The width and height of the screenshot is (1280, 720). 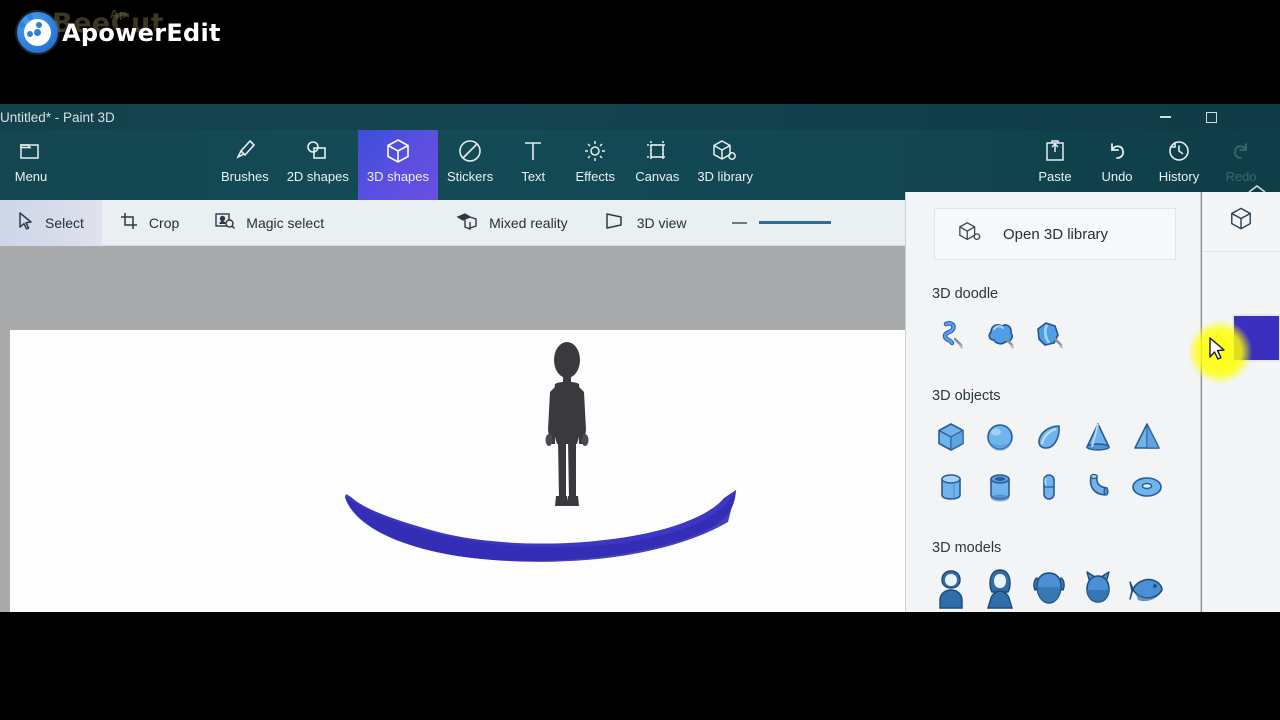 I want to click on right-rail, so click(x=1241, y=402).